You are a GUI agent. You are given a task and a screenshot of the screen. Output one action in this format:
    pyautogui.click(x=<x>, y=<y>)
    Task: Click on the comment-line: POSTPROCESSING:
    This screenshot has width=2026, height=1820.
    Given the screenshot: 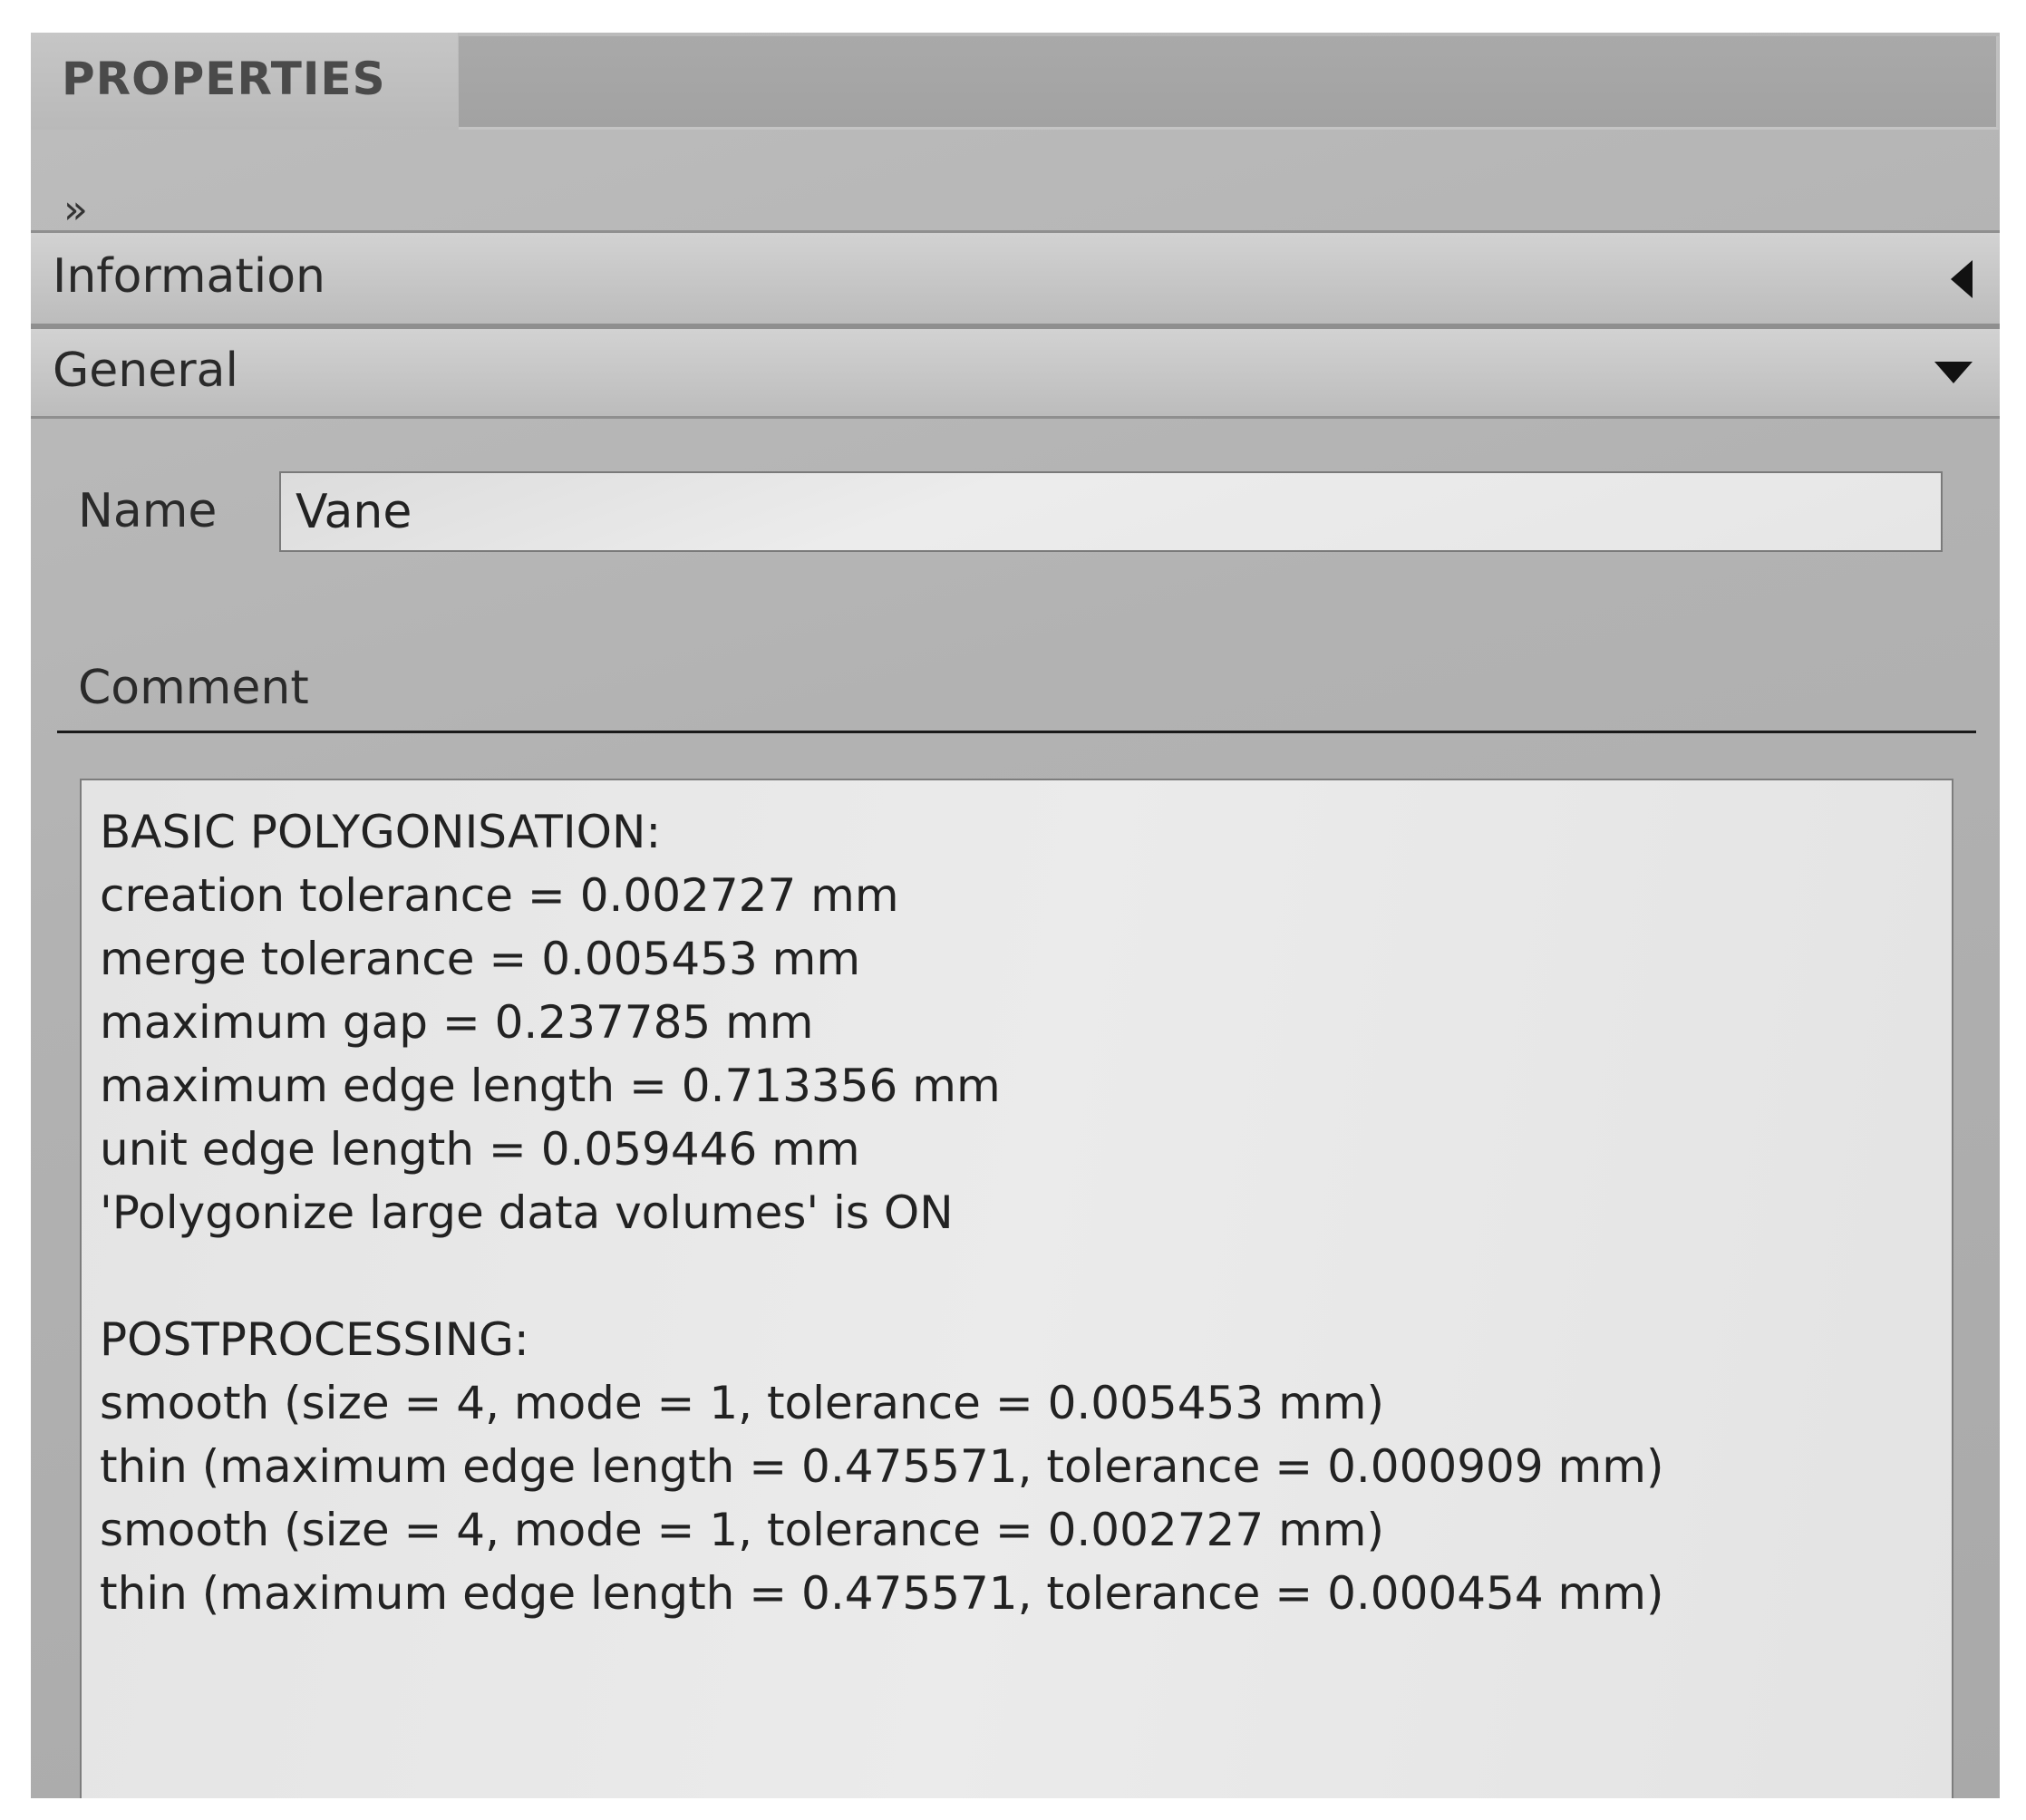 What is the action you would take?
    pyautogui.click(x=314, y=1339)
    